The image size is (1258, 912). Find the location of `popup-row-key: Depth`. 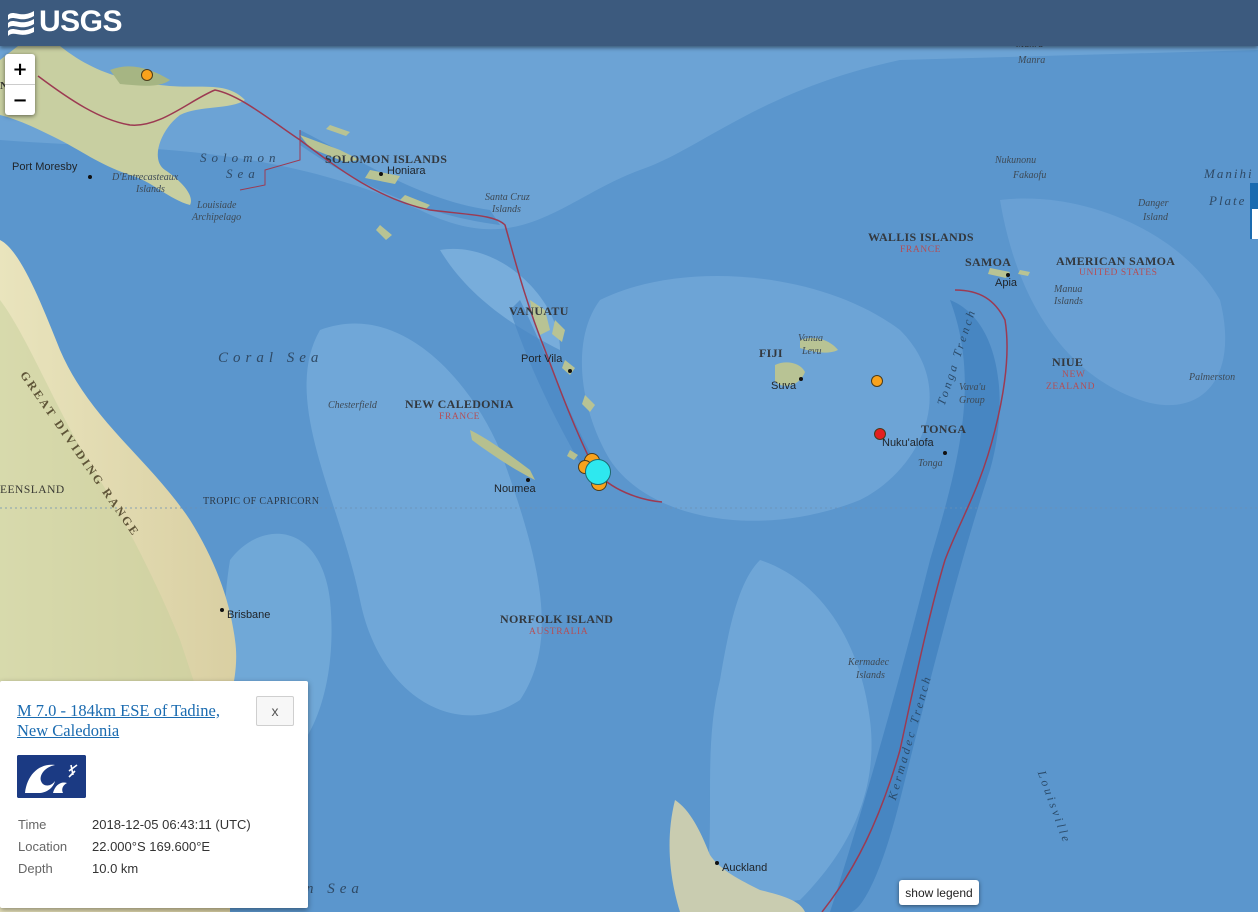

popup-row-key: Depth is located at coordinates (35, 868).